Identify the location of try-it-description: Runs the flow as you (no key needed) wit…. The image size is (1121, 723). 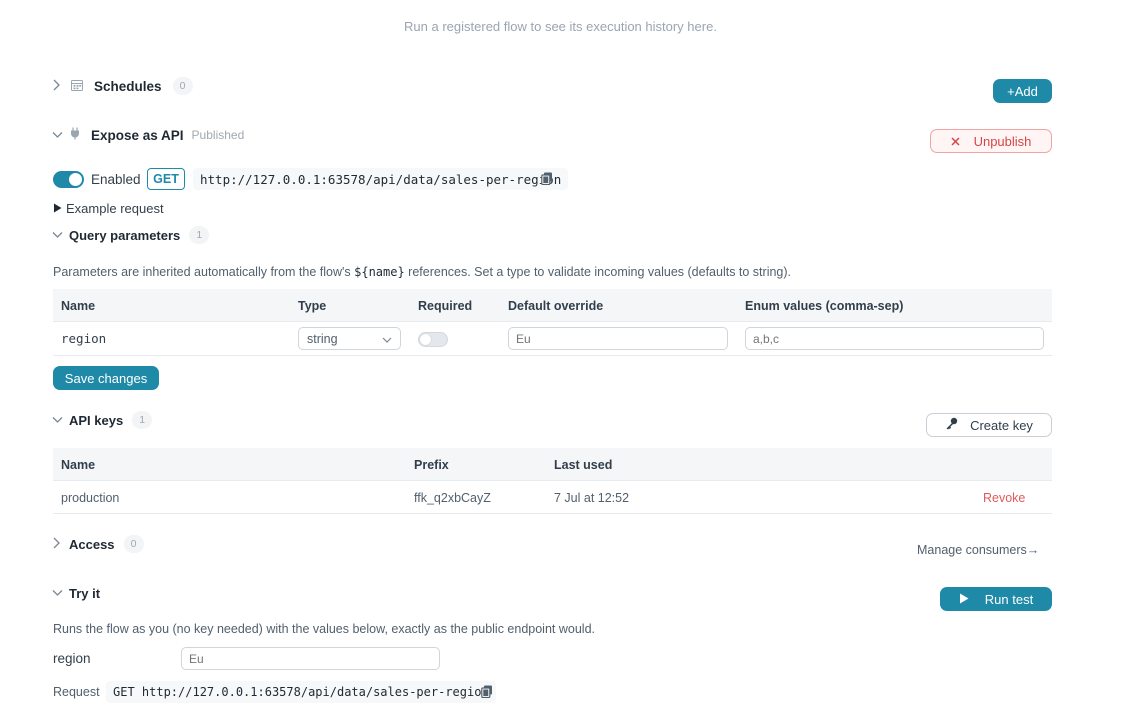
(324, 629).